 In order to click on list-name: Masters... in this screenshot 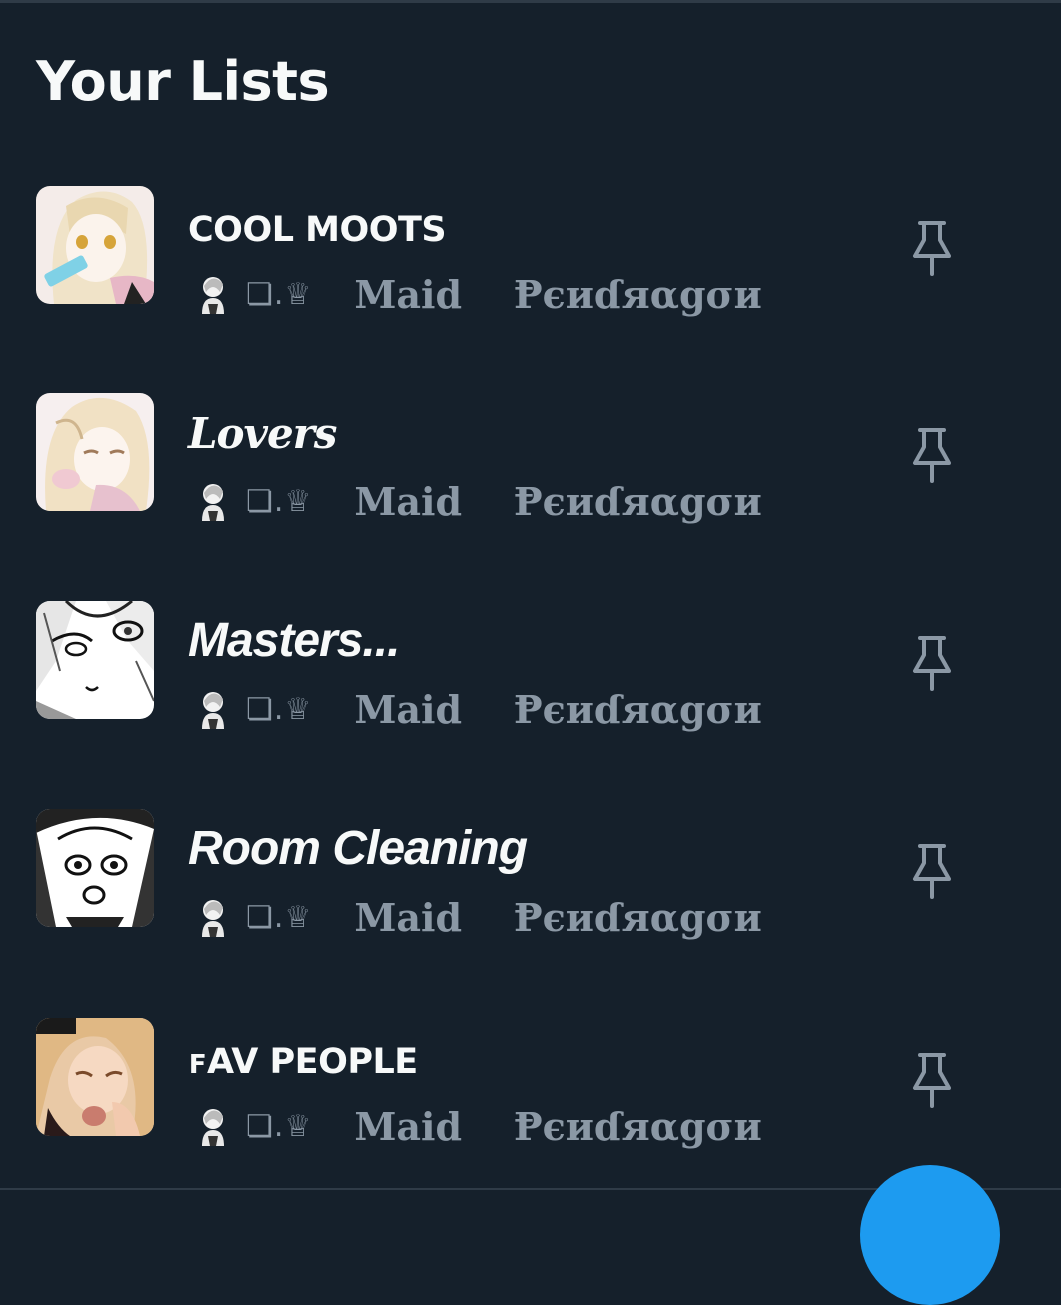, I will do `click(294, 640)`.